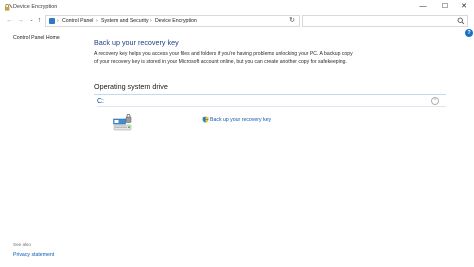 Image resolution: width=474 pixels, height=267 pixels. I want to click on collapse-button: ⌃, so click(435, 101).